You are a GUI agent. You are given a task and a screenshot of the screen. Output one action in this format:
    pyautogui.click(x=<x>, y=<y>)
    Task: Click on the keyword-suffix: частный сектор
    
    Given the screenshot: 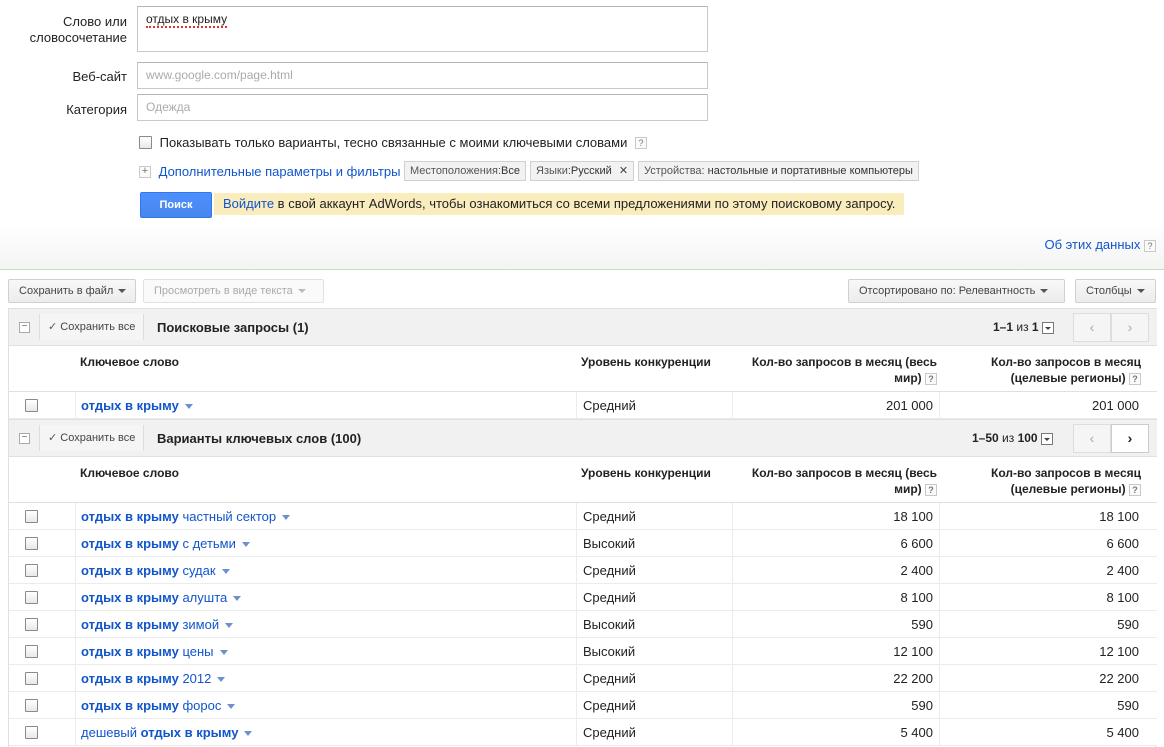 What is the action you would take?
    pyautogui.click(x=227, y=516)
    